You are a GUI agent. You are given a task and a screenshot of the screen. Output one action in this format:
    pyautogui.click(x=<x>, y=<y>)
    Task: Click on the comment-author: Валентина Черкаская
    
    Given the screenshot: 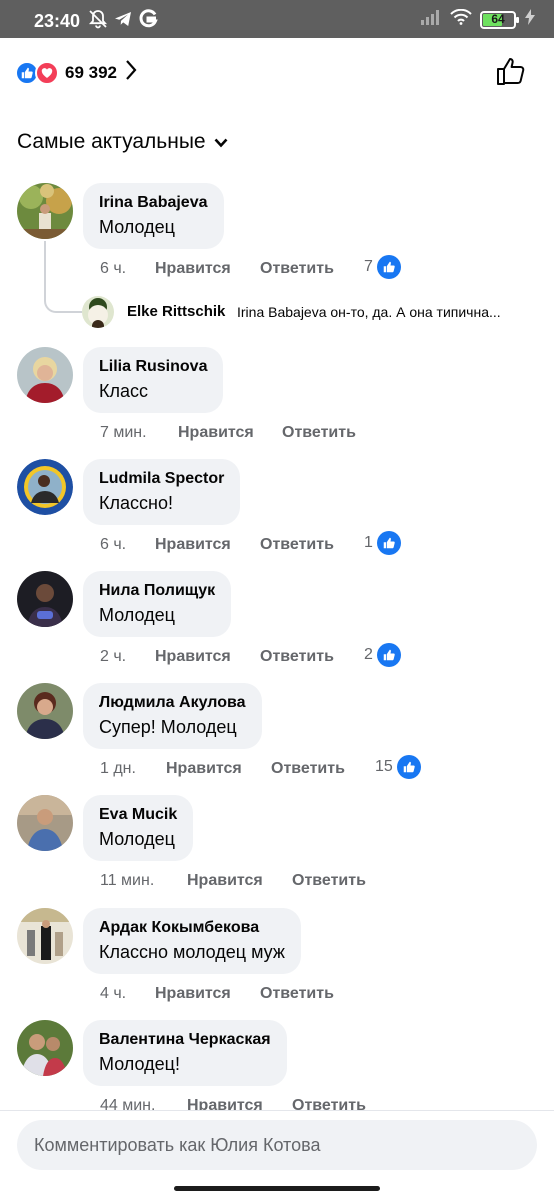 What is the action you would take?
    pyautogui.click(x=185, y=1040)
    